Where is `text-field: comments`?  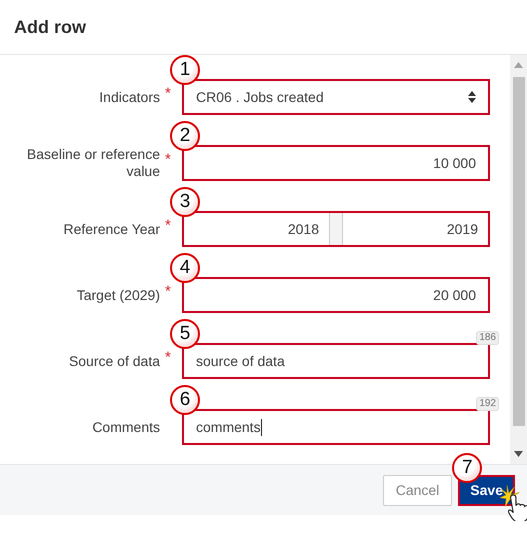
text-field: comments is located at coordinates (336, 427).